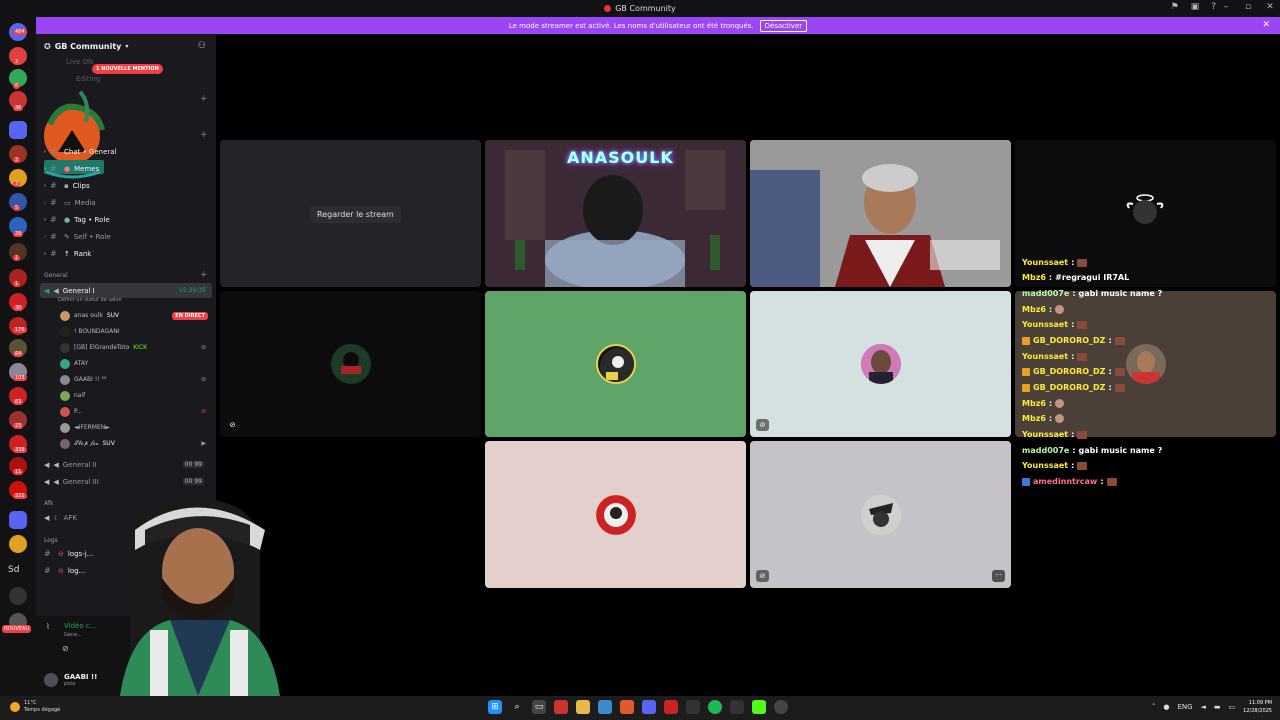 This screenshot has width=1280, height=720. I want to click on clock: 11:09 PM 12/28/2025, so click(1257, 707).